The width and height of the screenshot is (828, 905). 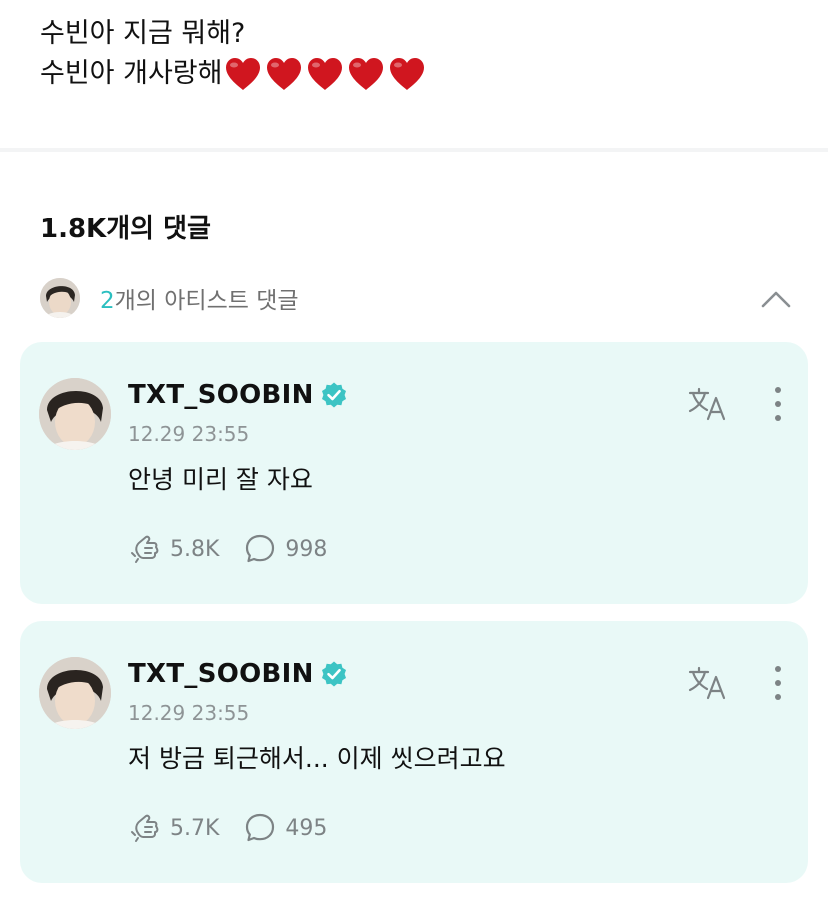 What do you see at coordinates (317, 758) in the screenshot?
I see `comment-text: 저 방금 퇴근해서... 이제 씻으려고요` at bounding box center [317, 758].